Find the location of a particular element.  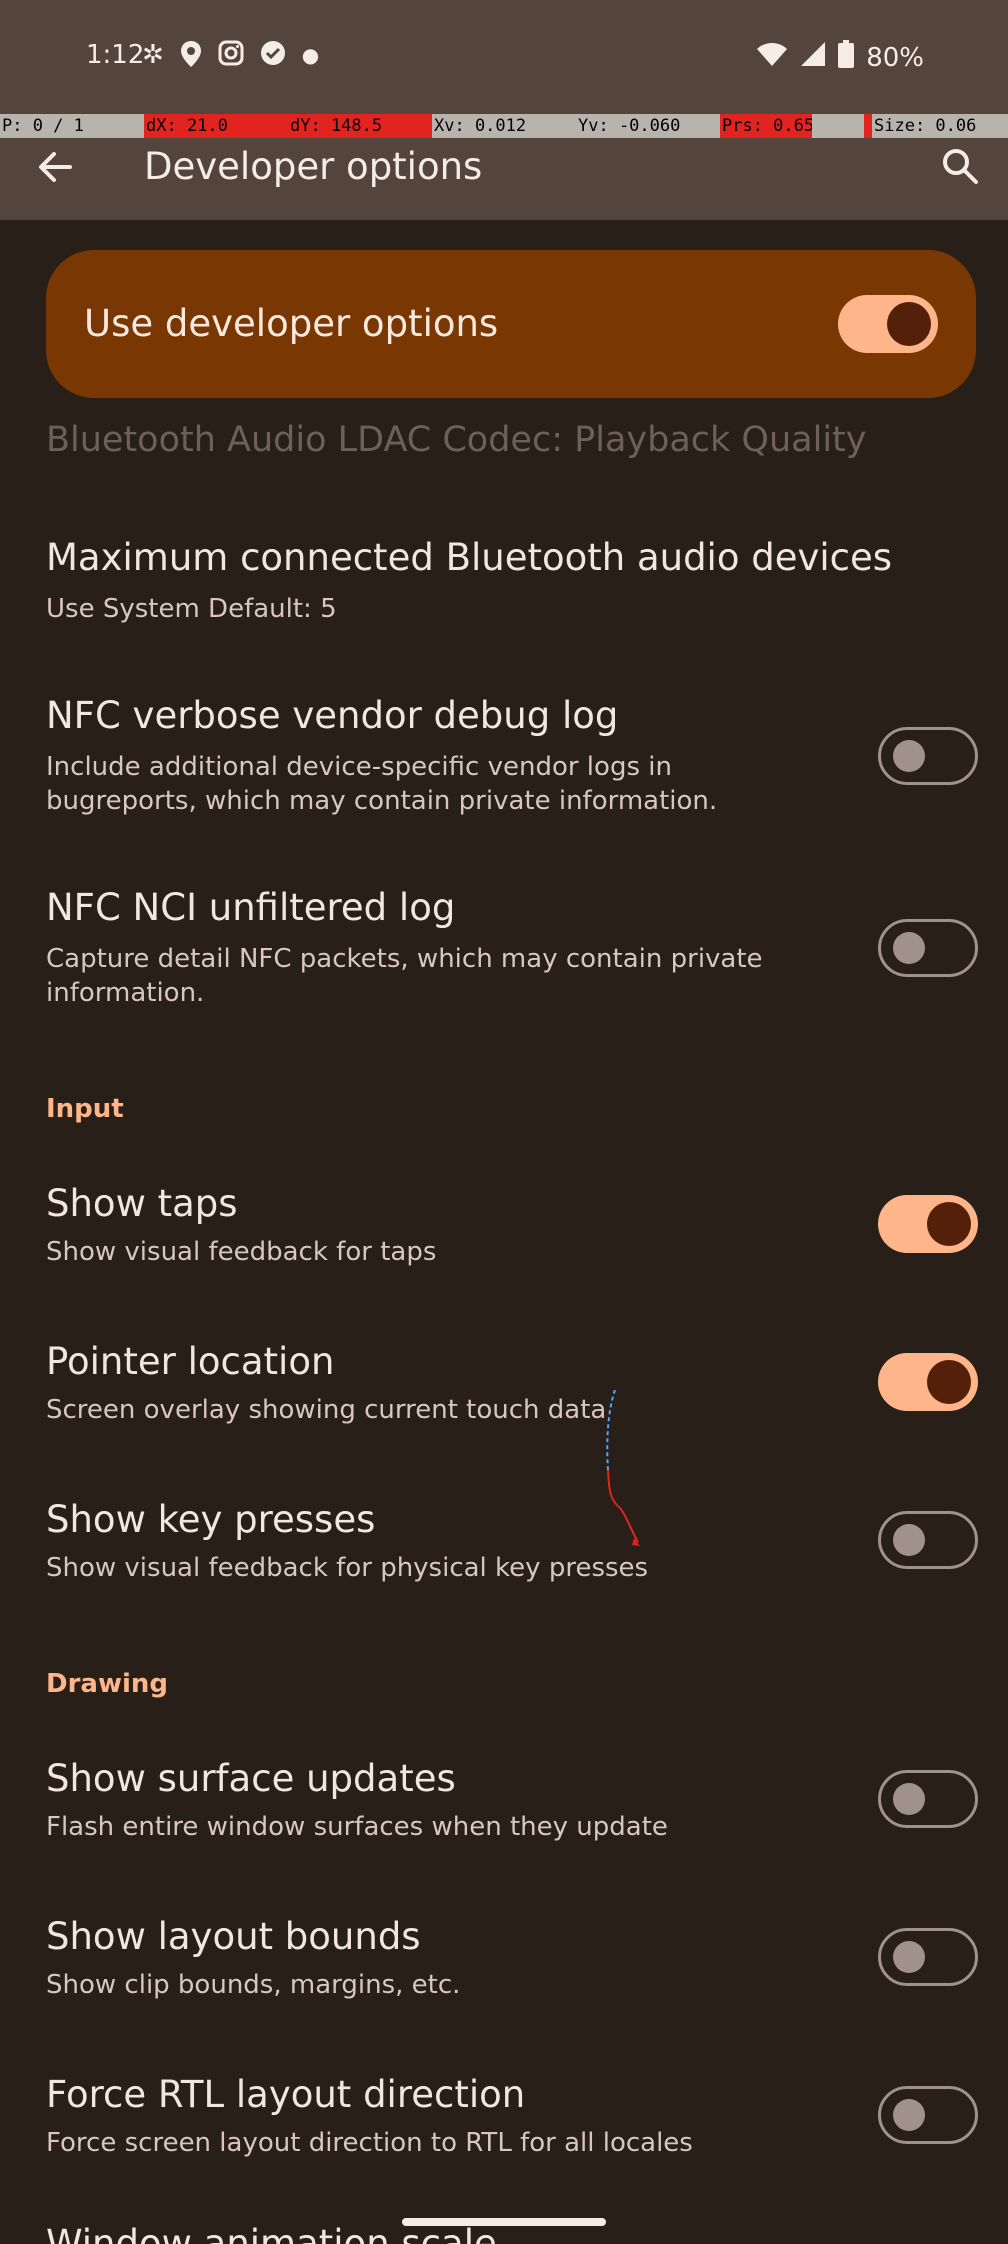

pointer-yv: Yv: -0.060 is located at coordinates (648, 126).